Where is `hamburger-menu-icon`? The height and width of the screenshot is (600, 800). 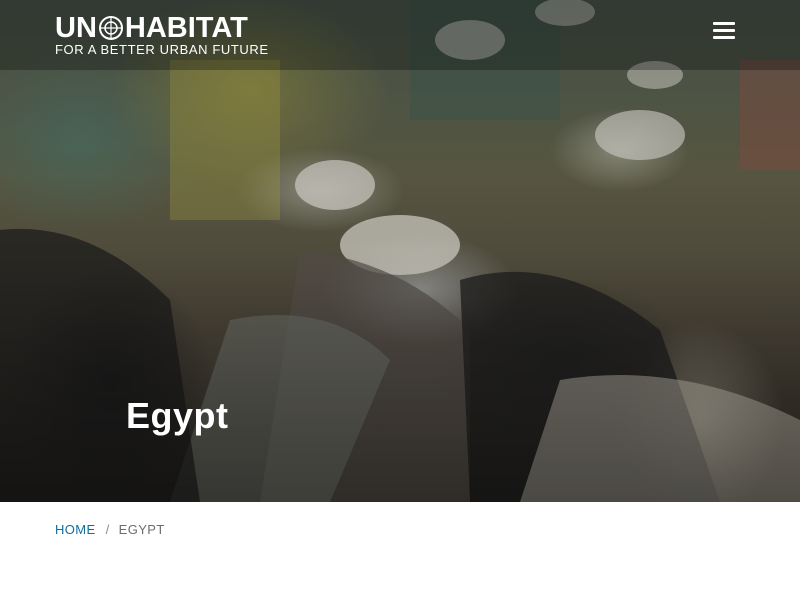
hamburger-menu-icon is located at coordinates (724, 31).